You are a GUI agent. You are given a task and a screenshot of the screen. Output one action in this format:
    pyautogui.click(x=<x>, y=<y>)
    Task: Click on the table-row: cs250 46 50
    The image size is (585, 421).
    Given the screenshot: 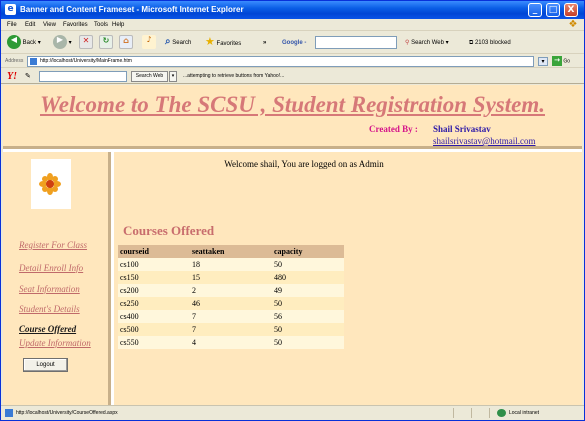 What is the action you would take?
    pyautogui.click(x=231, y=303)
    